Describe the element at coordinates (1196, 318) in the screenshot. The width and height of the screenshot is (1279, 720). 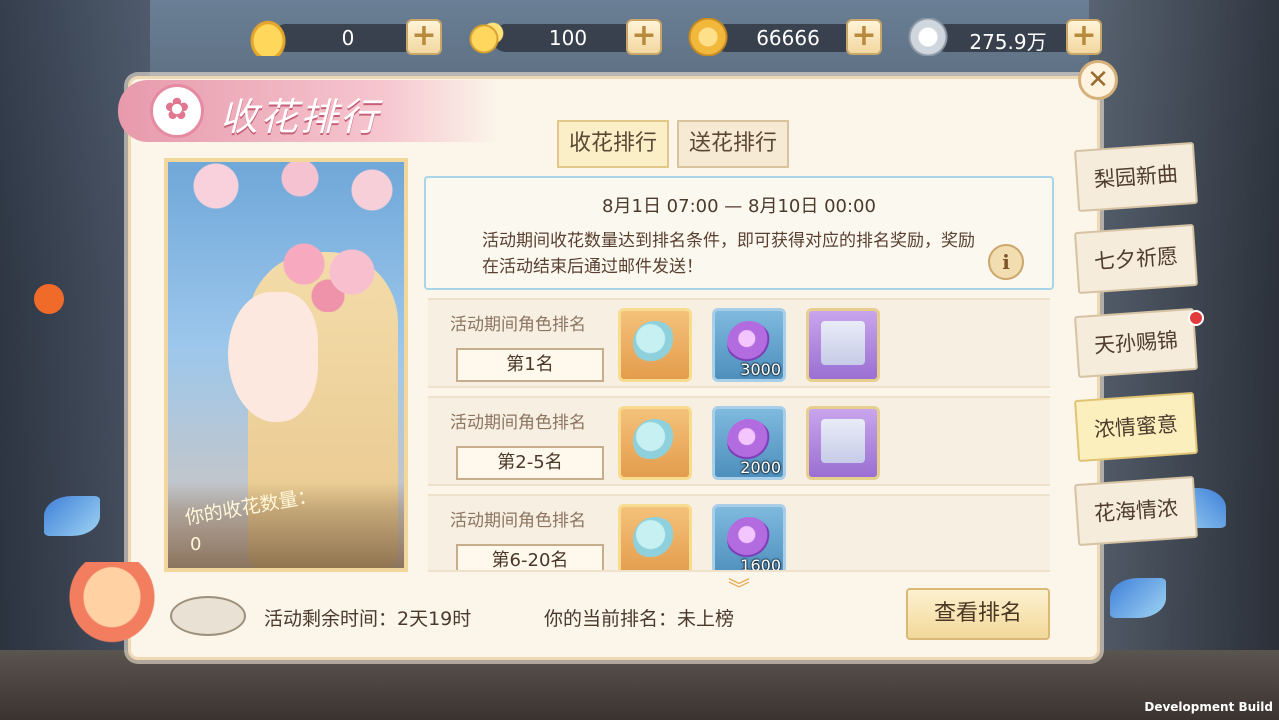
I see `notification-badge` at that location.